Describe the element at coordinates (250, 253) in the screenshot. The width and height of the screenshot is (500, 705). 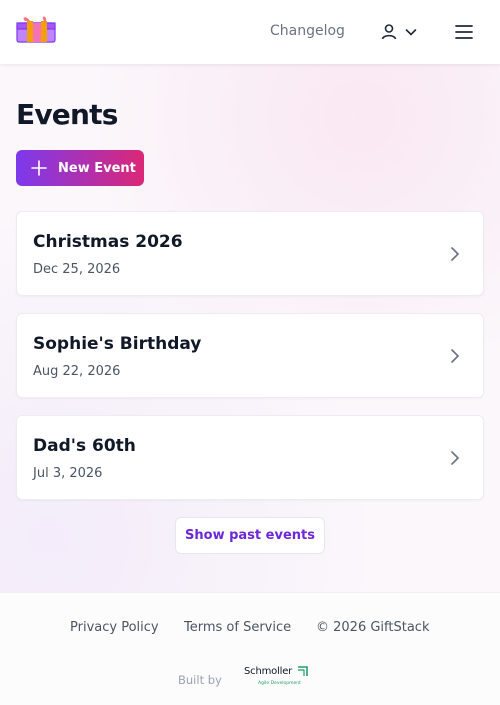
I see `event-card-christmas: Christmas 2026 Dec 25, 2026` at that location.